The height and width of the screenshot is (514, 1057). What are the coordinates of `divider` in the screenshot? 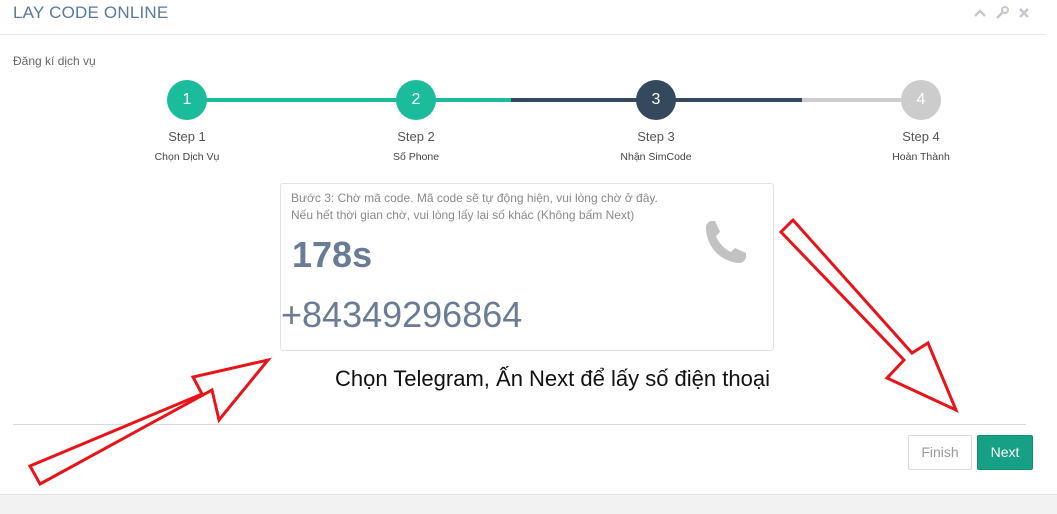 It's located at (519, 424).